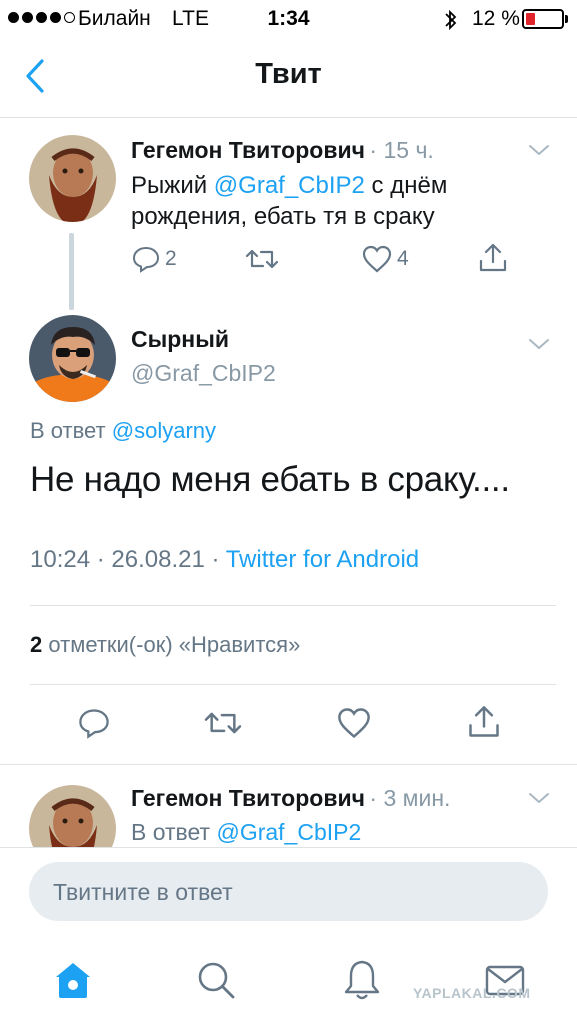 This screenshot has height=1024, width=577. What do you see at coordinates (36, 644) in the screenshot?
I see `likes-count: 2` at bounding box center [36, 644].